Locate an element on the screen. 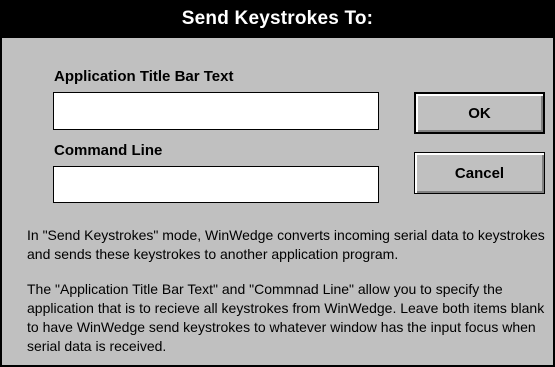 The width and height of the screenshot is (555, 367). title-bar-text-input is located at coordinates (216, 111).